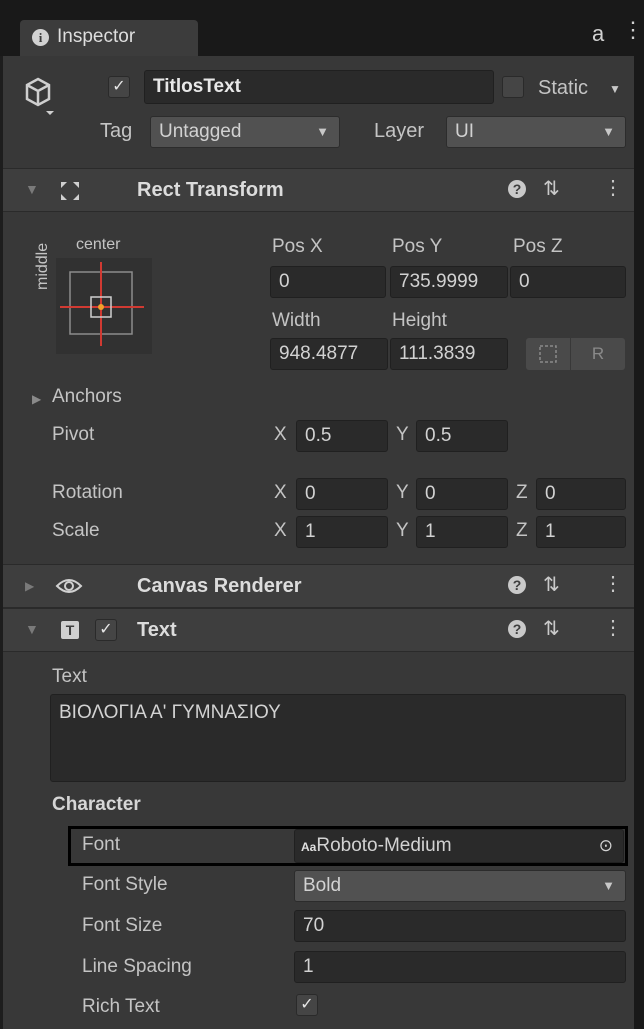  I want to click on rotation-label: Rotation, so click(87, 492).